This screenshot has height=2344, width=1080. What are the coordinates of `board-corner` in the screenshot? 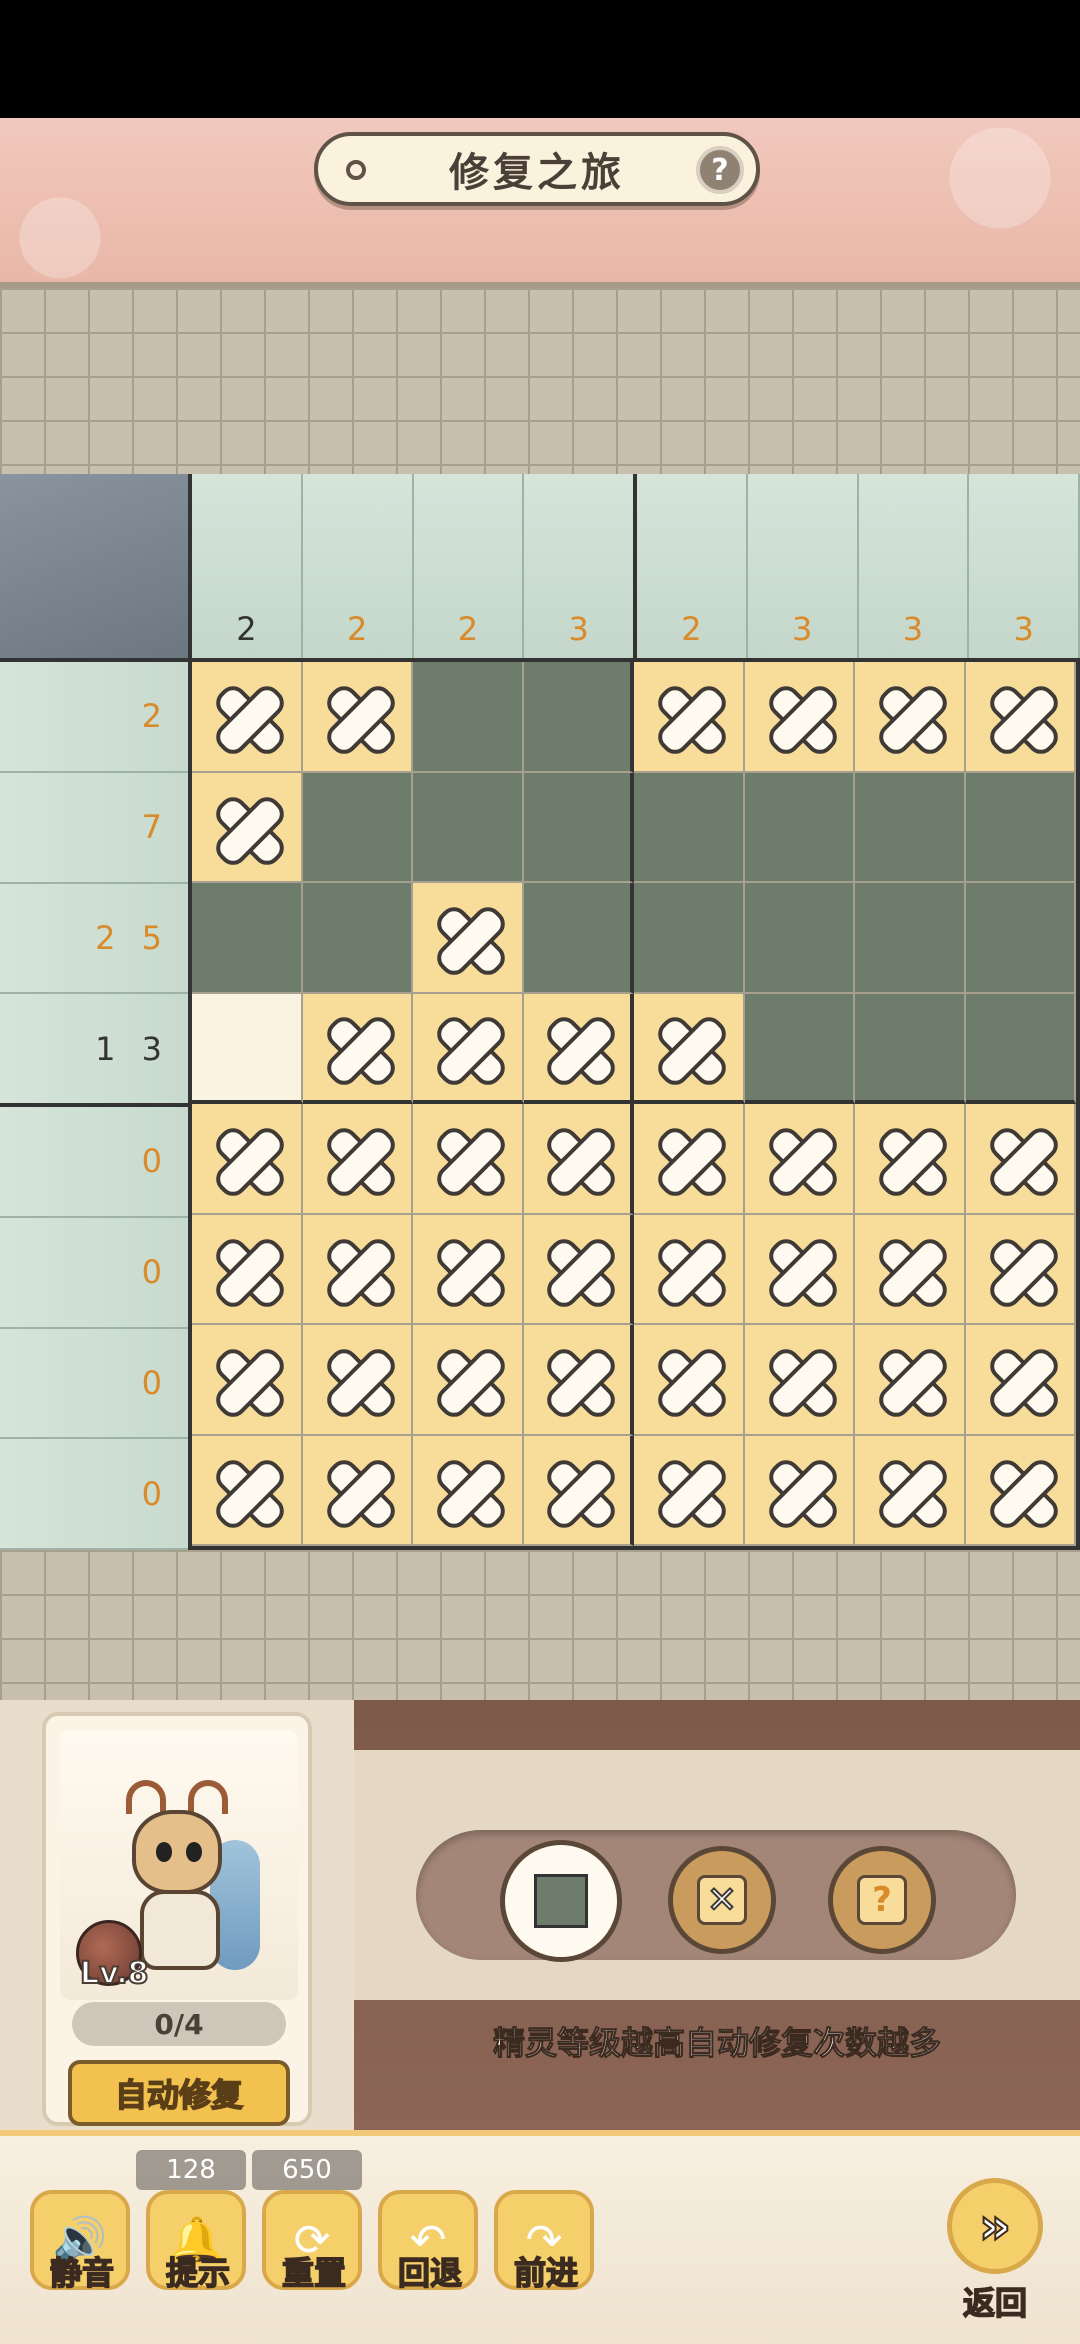 It's located at (96, 568).